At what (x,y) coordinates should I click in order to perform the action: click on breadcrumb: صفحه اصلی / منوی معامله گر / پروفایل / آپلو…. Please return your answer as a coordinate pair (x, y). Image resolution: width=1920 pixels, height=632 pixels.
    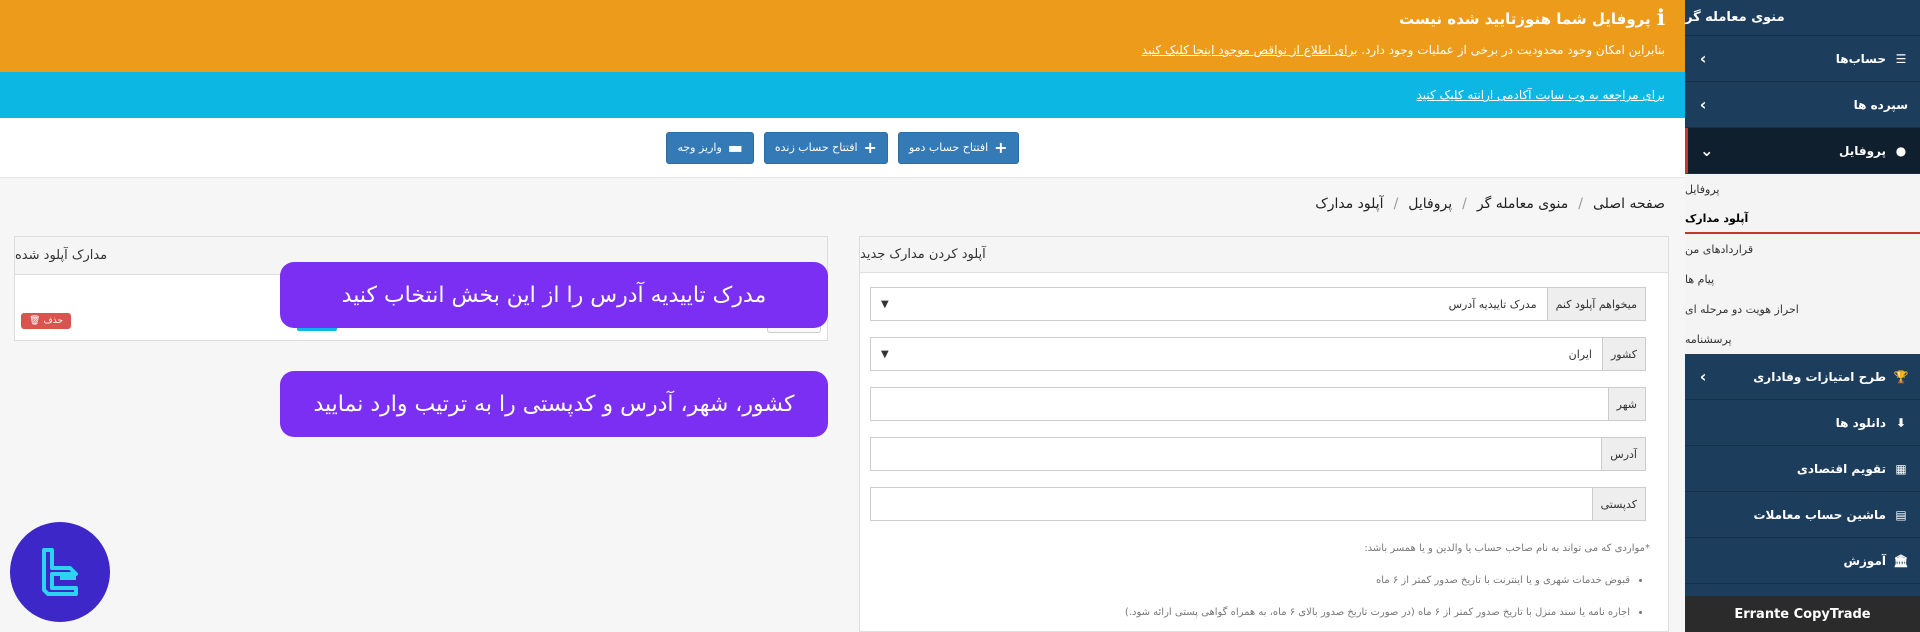
    Looking at the image, I should click on (1490, 204).